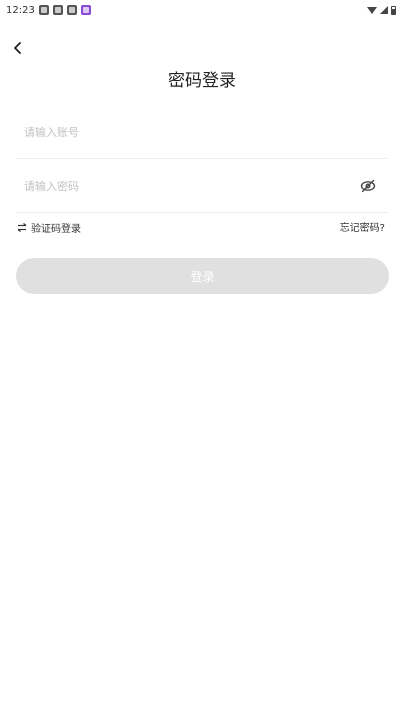 This screenshot has width=404, height=720. I want to click on account-field-row, so click(202, 132).